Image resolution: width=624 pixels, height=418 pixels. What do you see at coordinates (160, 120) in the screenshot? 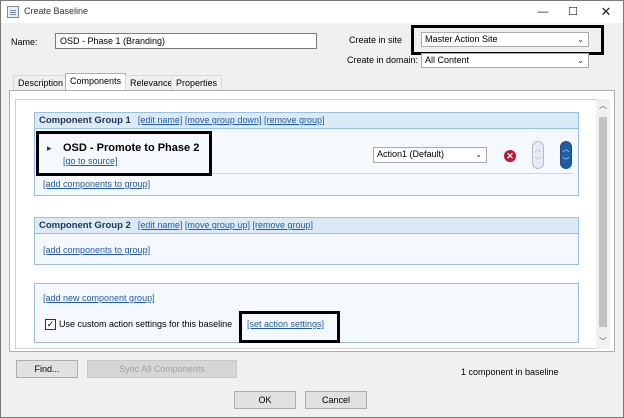
I see `group-1-edit-name-link: [edit name]` at bounding box center [160, 120].